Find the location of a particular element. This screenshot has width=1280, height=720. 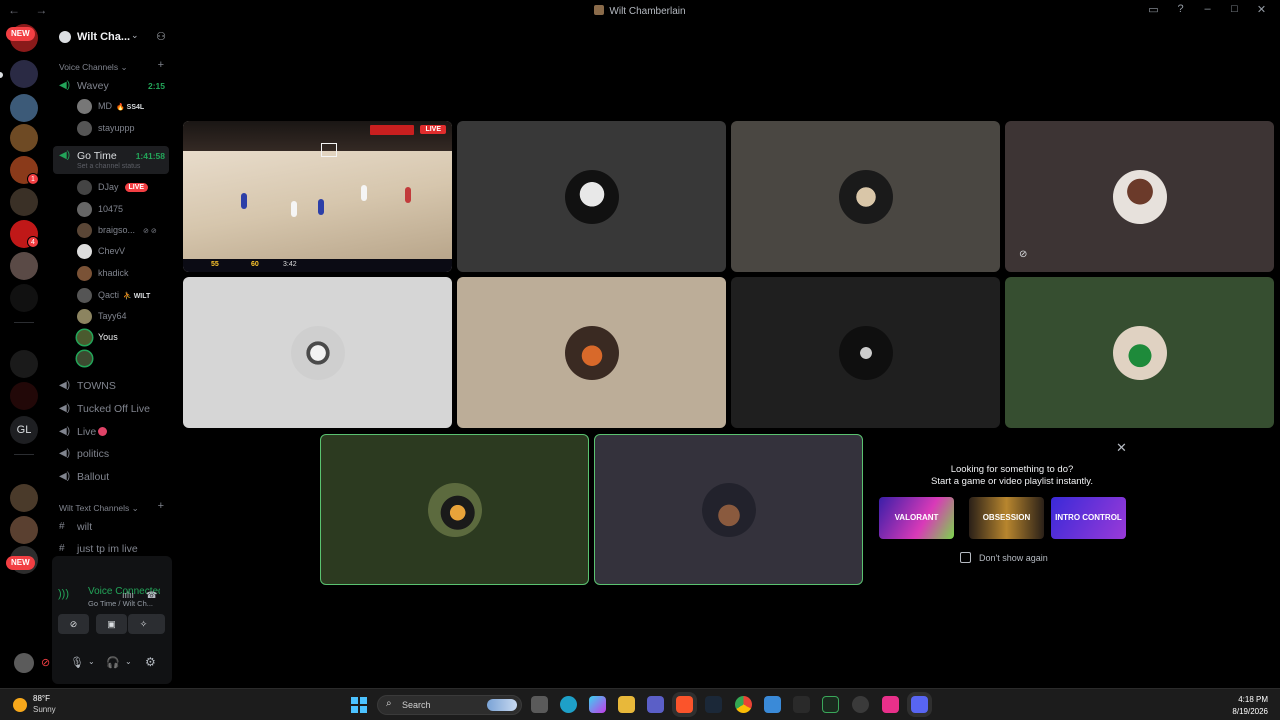

maximize-button: □ is located at coordinates (1234, 9).